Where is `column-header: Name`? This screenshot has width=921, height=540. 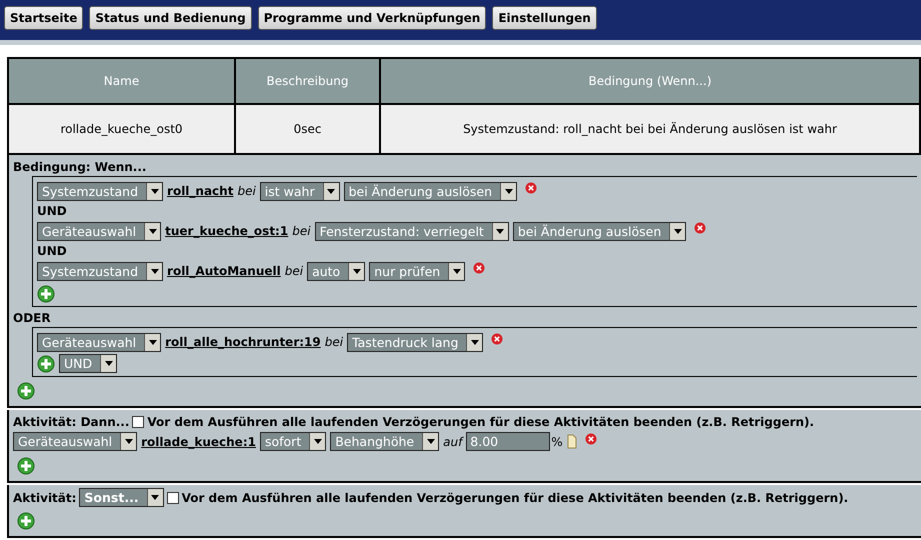
column-header: Name is located at coordinates (121, 81).